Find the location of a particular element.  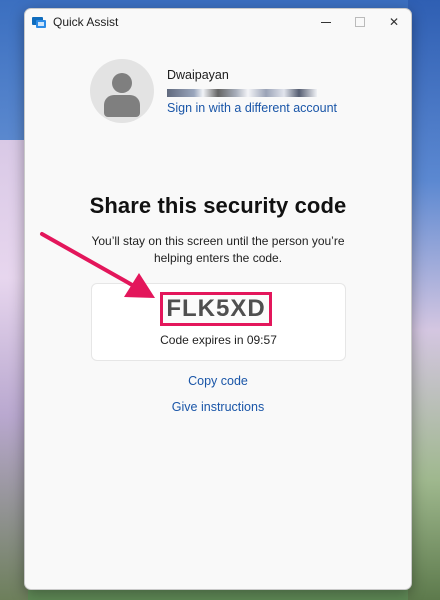

close-icon: ✕ is located at coordinates (394, 22).